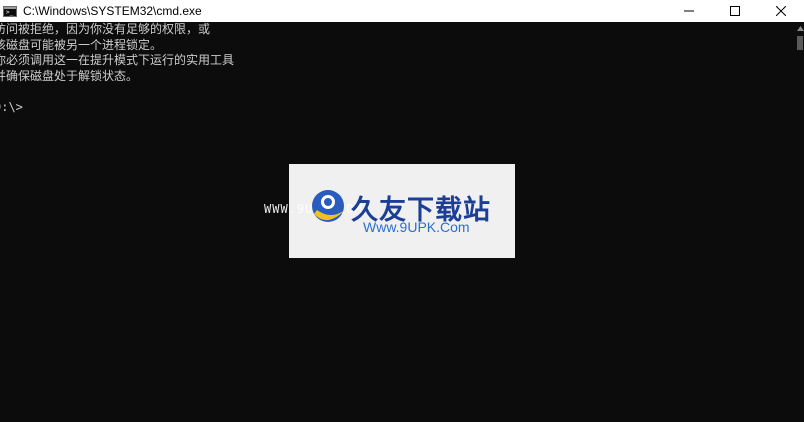 The width and height of the screenshot is (804, 422). What do you see at coordinates (398, 108) in the screenshot?
I see `console-prompt: D:\>` at bounding box center [398, 108].